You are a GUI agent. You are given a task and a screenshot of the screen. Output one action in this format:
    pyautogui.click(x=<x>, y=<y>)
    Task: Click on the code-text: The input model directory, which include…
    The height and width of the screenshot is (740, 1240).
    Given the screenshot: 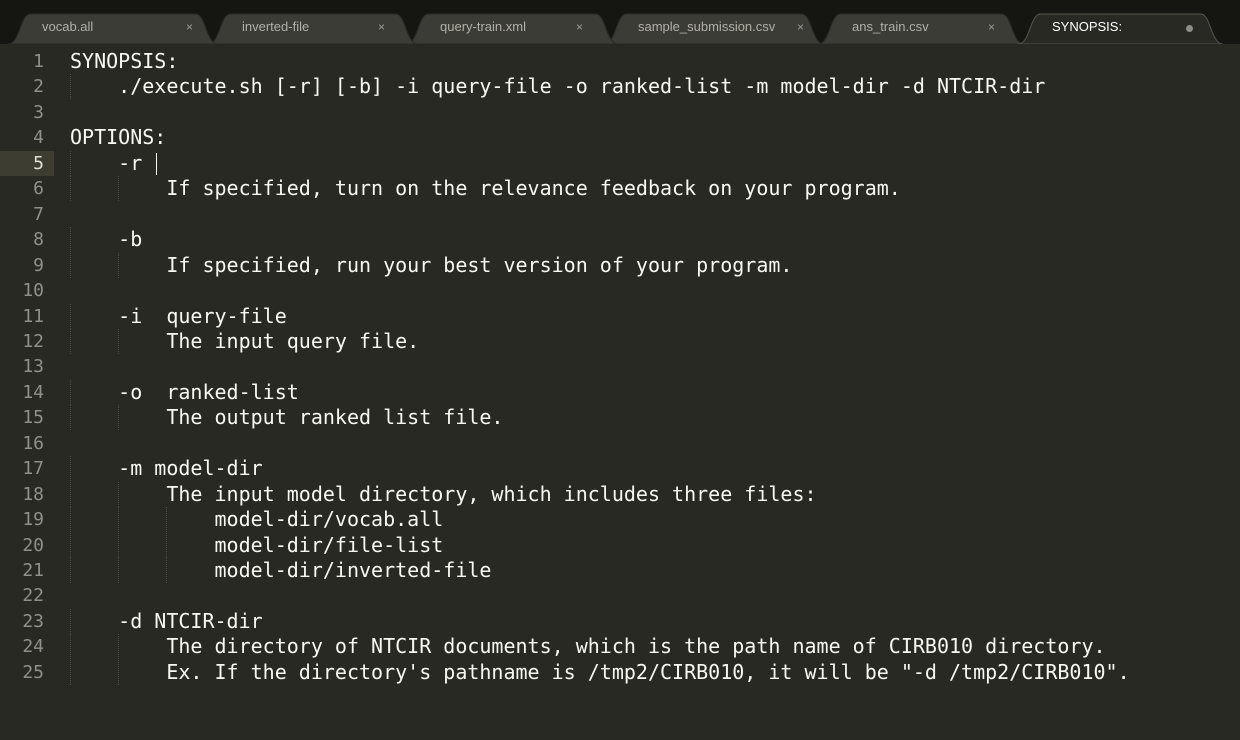 What is the action you would take?
    pyautogui.click(x=443, y=493)
    